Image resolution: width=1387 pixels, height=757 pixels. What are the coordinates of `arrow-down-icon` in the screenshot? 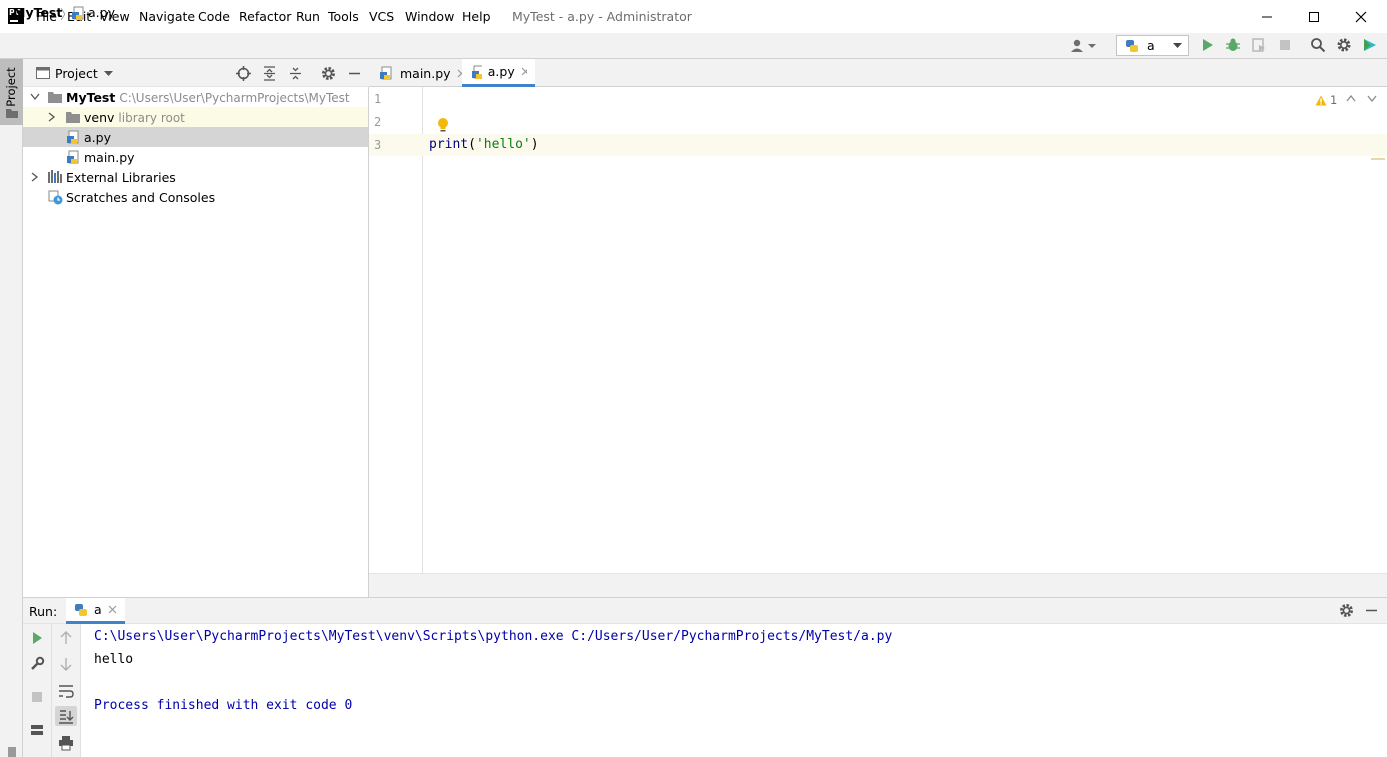 It's located at (66, 664).